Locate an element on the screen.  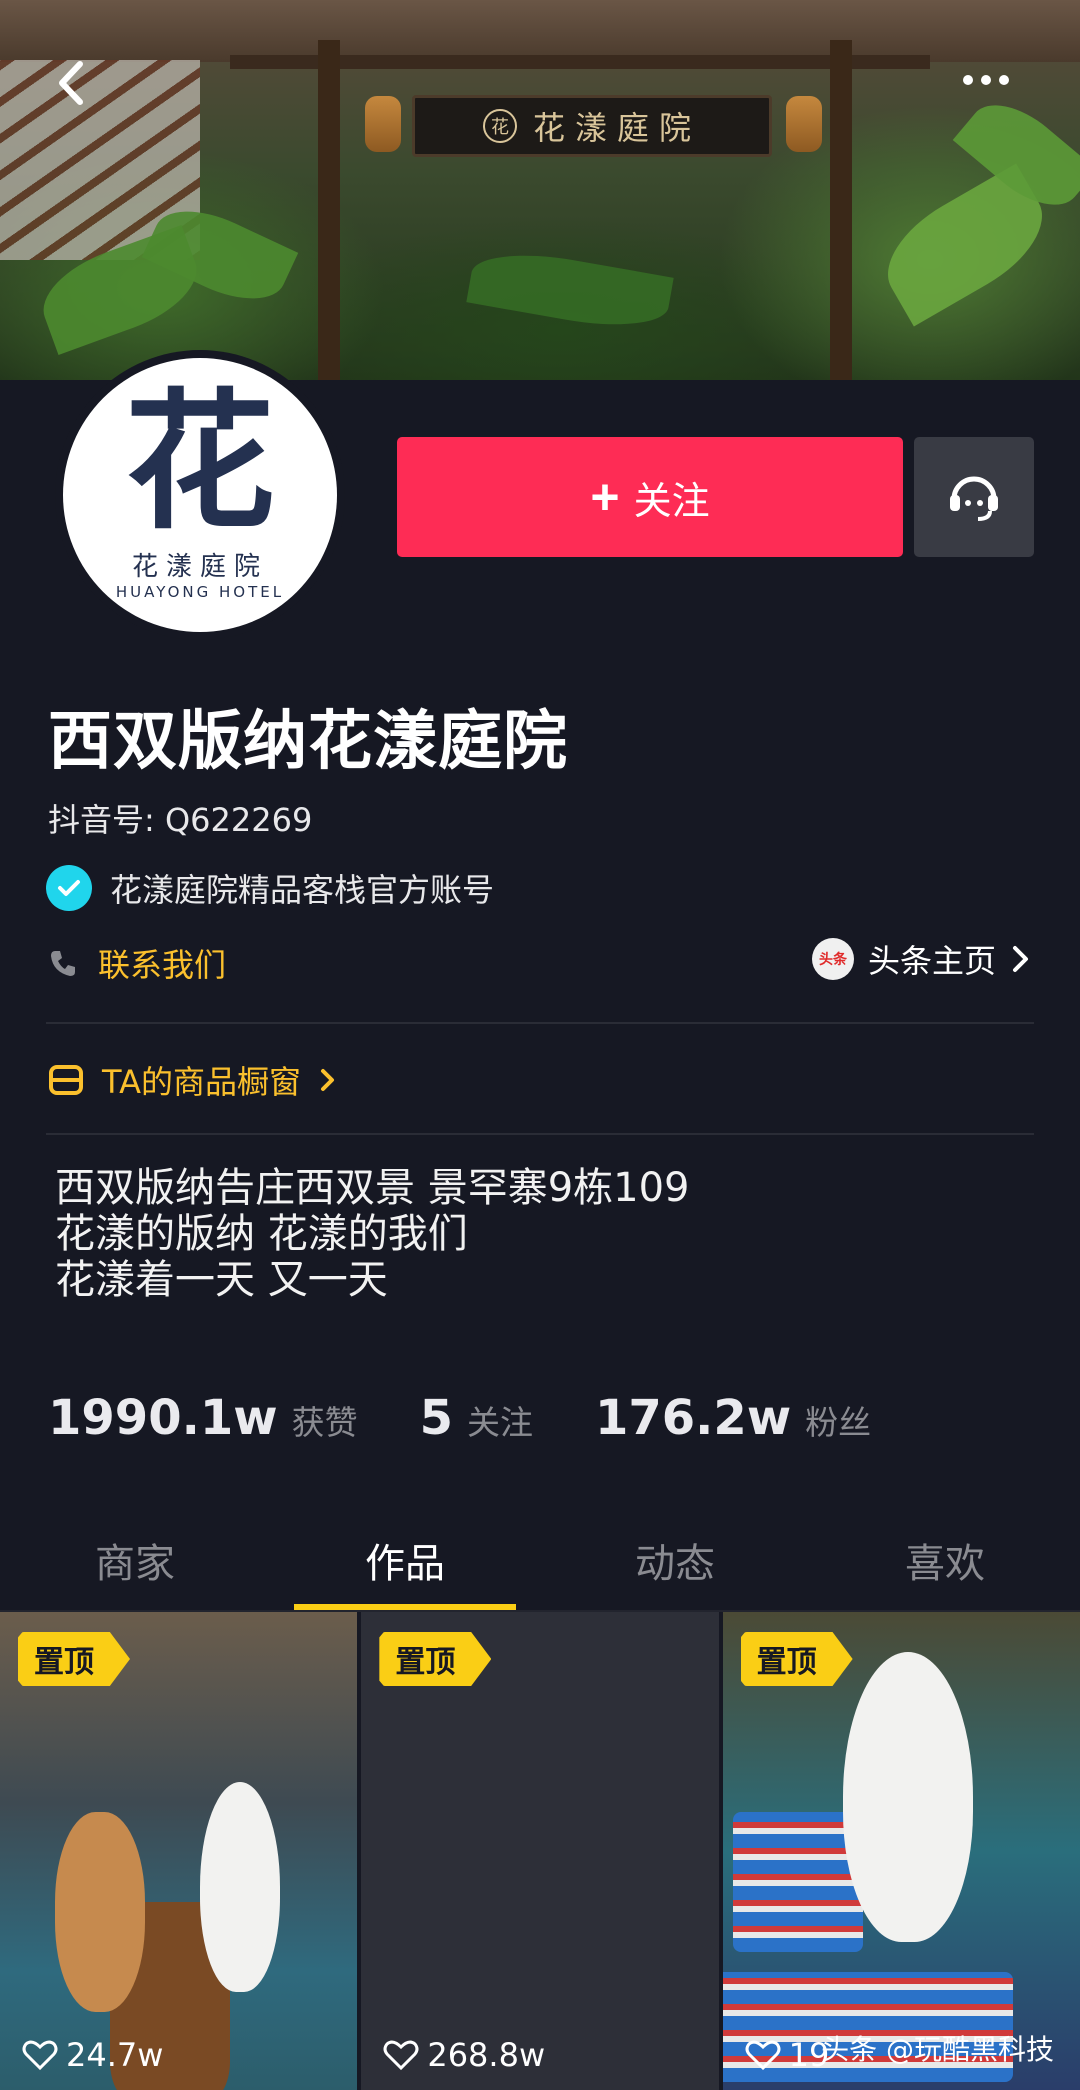
bio-line: 花漾着一天 又一天 is located at coordinates (221, 1280).